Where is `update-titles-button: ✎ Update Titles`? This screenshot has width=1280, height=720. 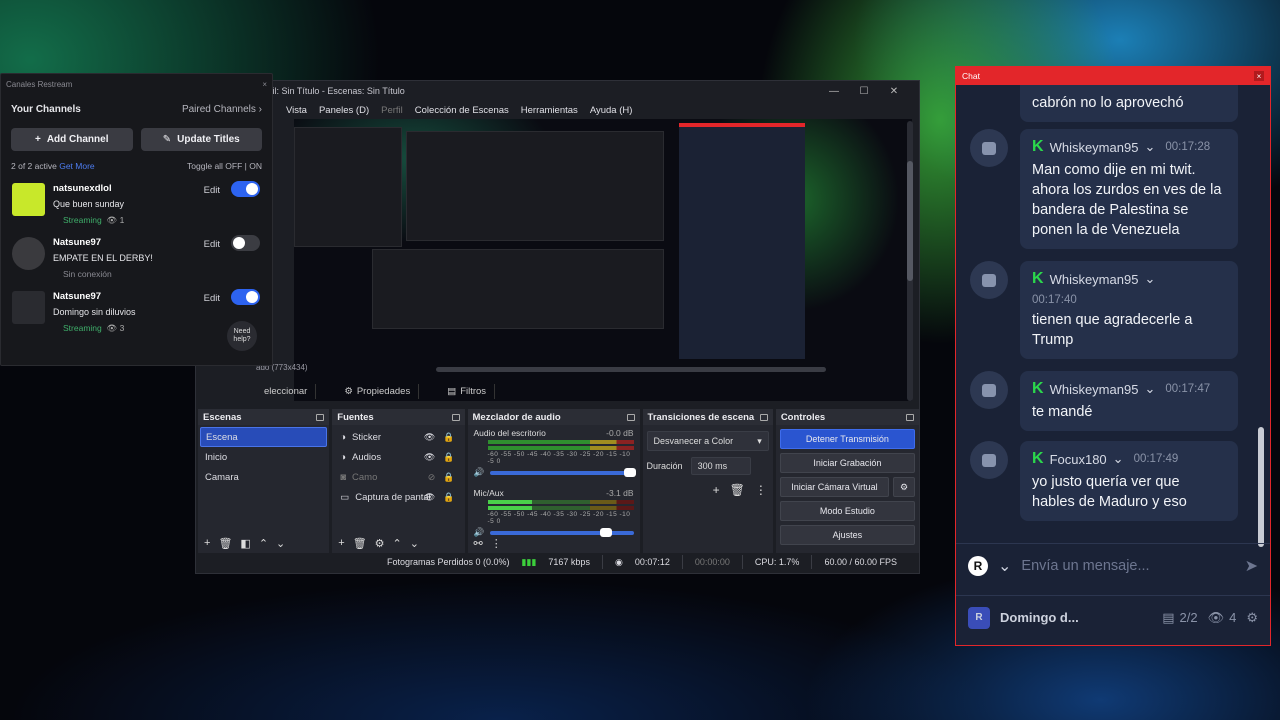
update-titles-button: ✎ Update Titles is located at coordinates (201, 139).